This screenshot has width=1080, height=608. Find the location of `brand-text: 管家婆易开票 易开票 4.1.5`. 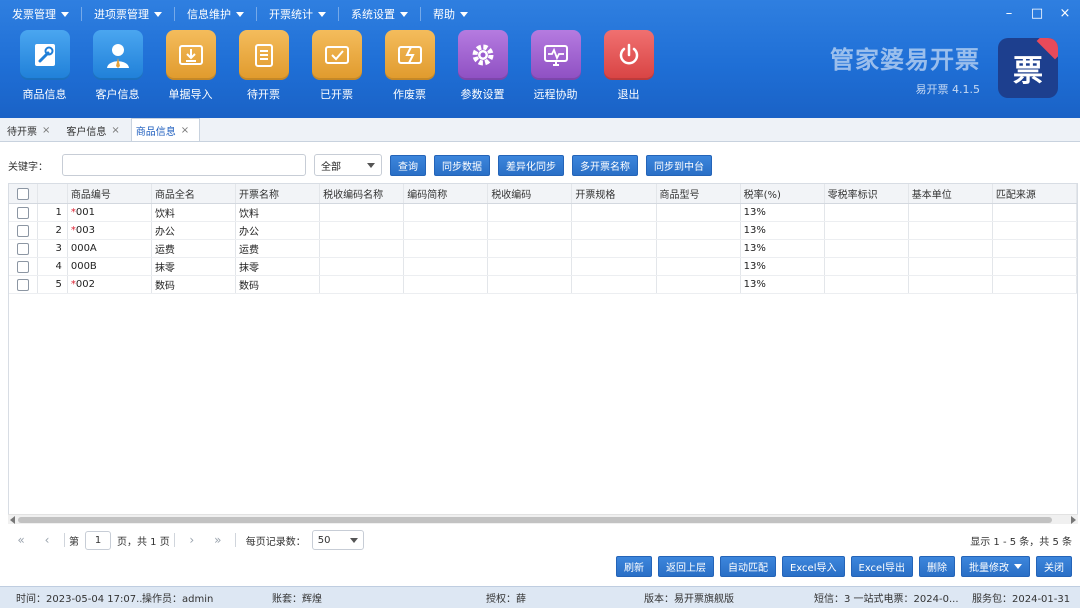

brand-text: 管家婆易开票 易开票 4.1.5 is located at coordinates (905, 68).